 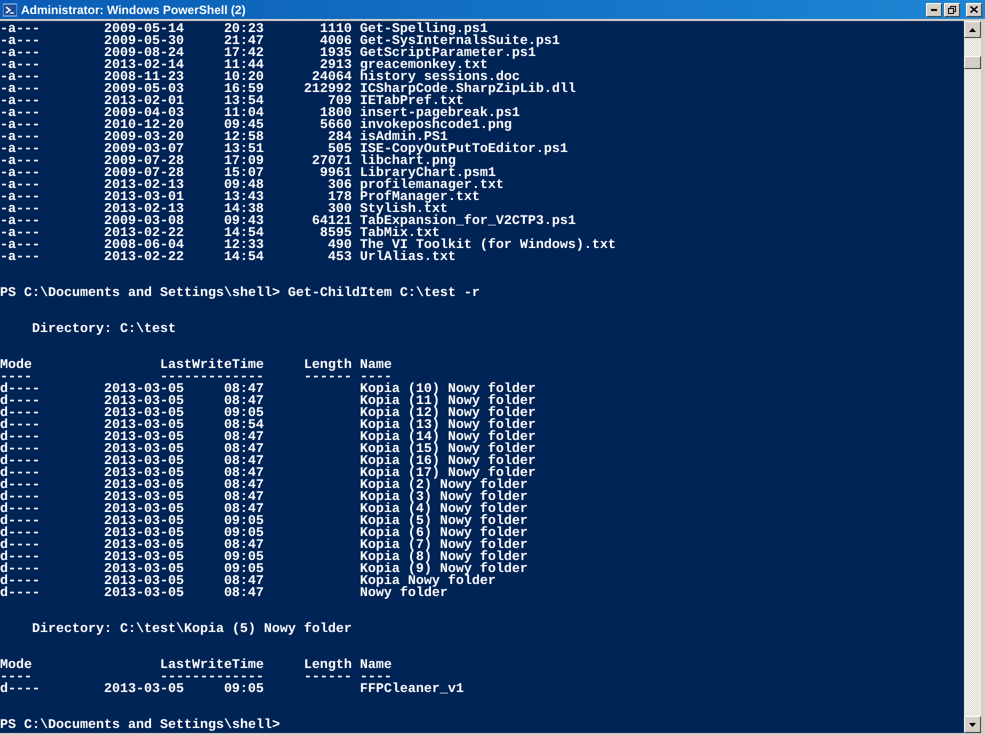 What do you see at coordinates (244, 174) in the screenshot?
I see `time-cell: 15:07` at bounding box center [244, 174].